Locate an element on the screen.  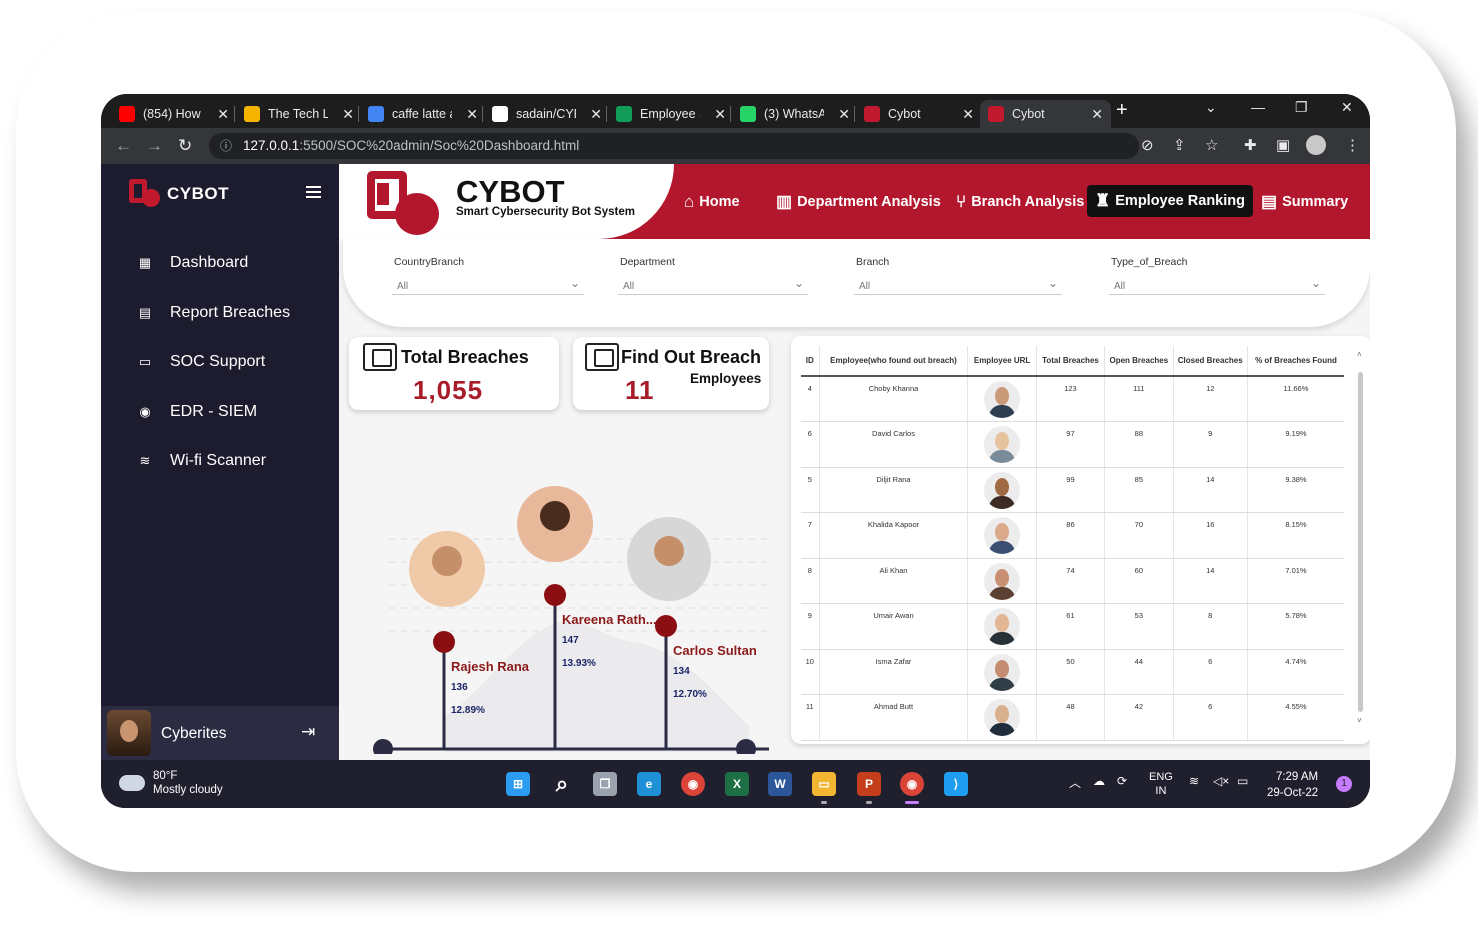
excel-icon: X is located at coordinates (737, 784).